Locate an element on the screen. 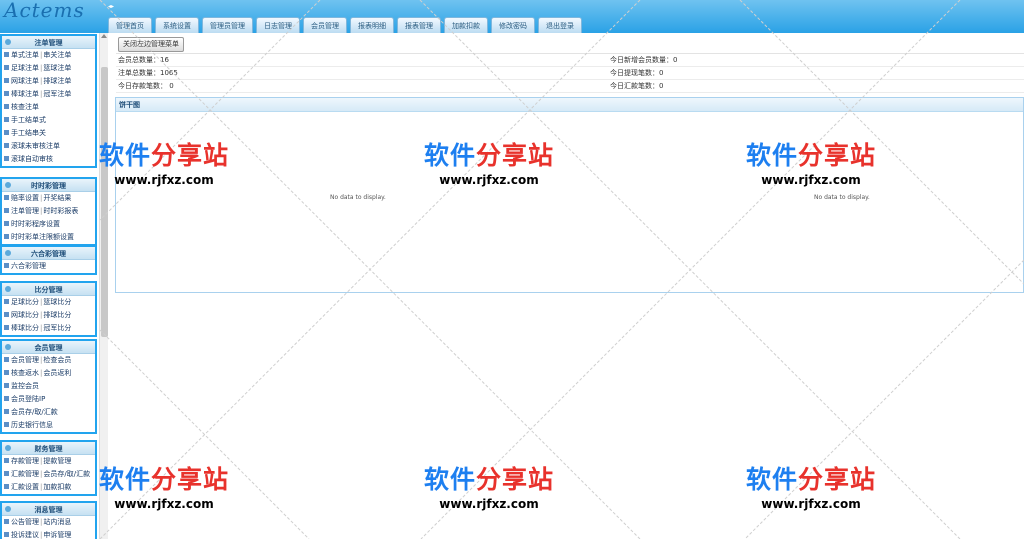  sidebar-panel-header: 六合彩管理 is located at coordinates (48, 253).